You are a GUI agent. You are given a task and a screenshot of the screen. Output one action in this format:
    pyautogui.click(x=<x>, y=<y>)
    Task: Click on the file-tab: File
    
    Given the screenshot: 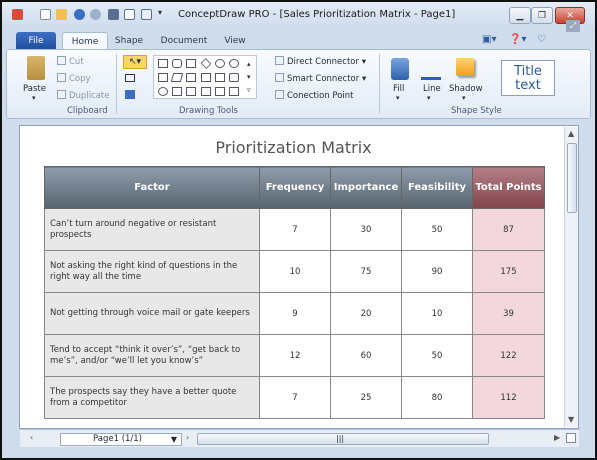 What is the action you would take?
    pyautogui.click(x=36, y=41)
    